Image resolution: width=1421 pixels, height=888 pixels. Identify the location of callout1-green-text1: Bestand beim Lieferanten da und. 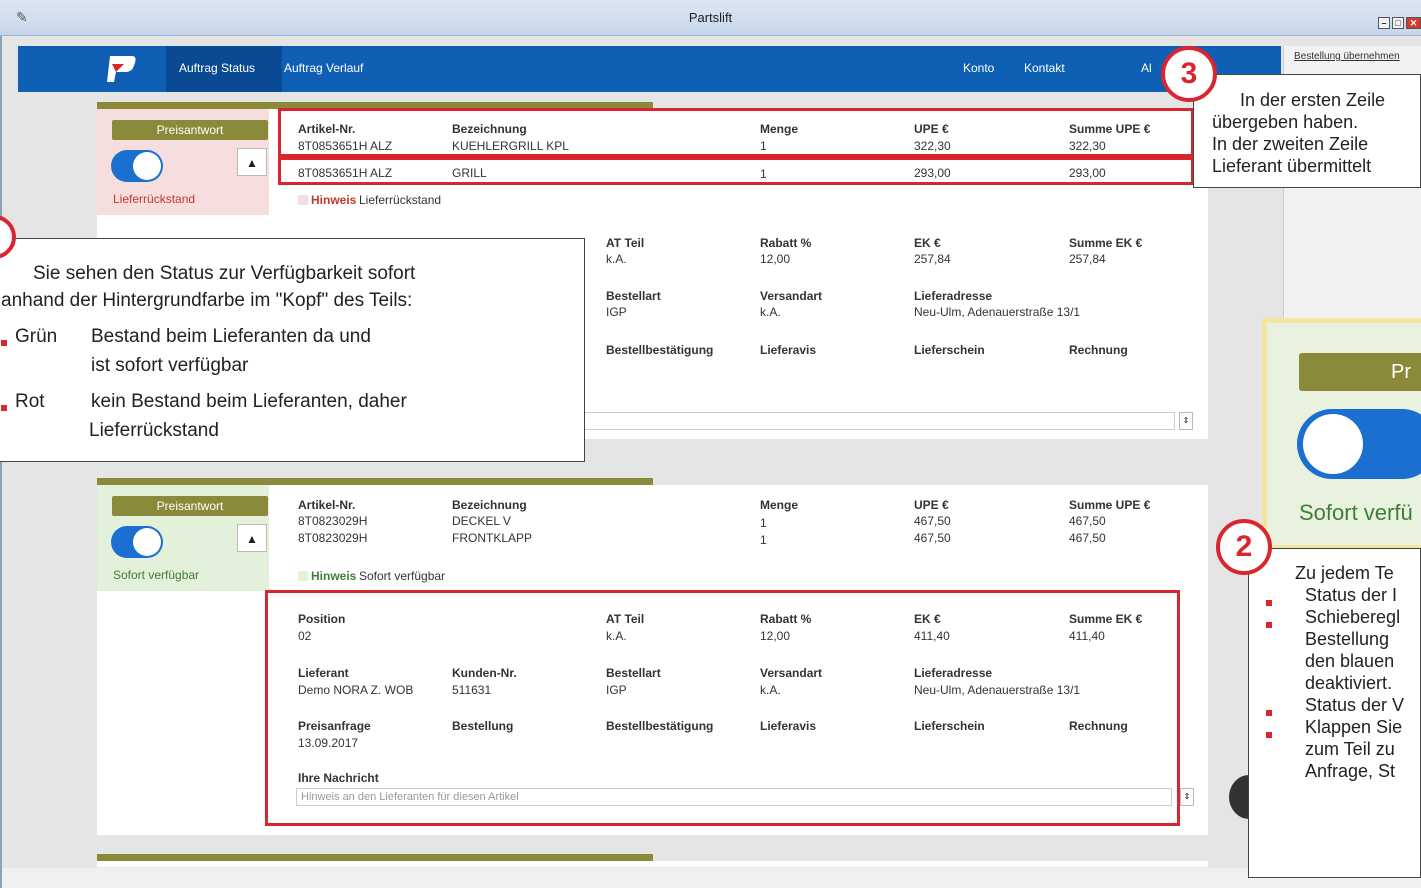
(231, 336).